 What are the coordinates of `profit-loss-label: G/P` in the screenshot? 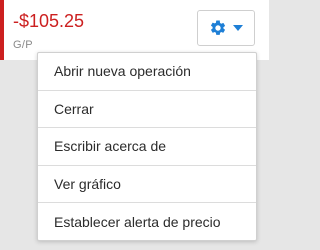 It's located at (23, 45).